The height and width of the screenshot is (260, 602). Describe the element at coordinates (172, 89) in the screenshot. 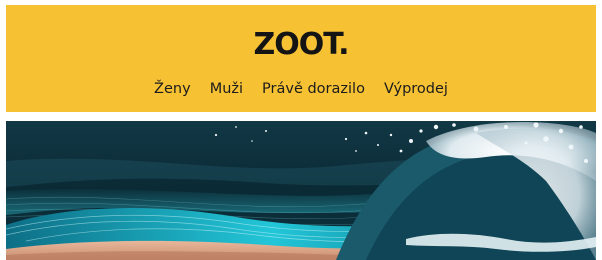

I see `nav-item-zeny: Ženy` at that location.